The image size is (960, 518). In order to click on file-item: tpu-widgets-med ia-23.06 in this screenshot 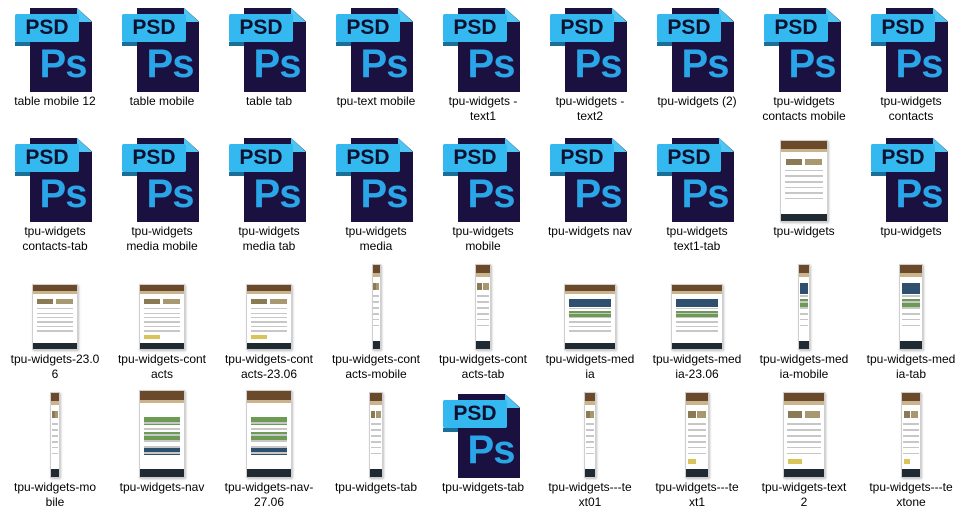, I will do `click(697, 326)`.